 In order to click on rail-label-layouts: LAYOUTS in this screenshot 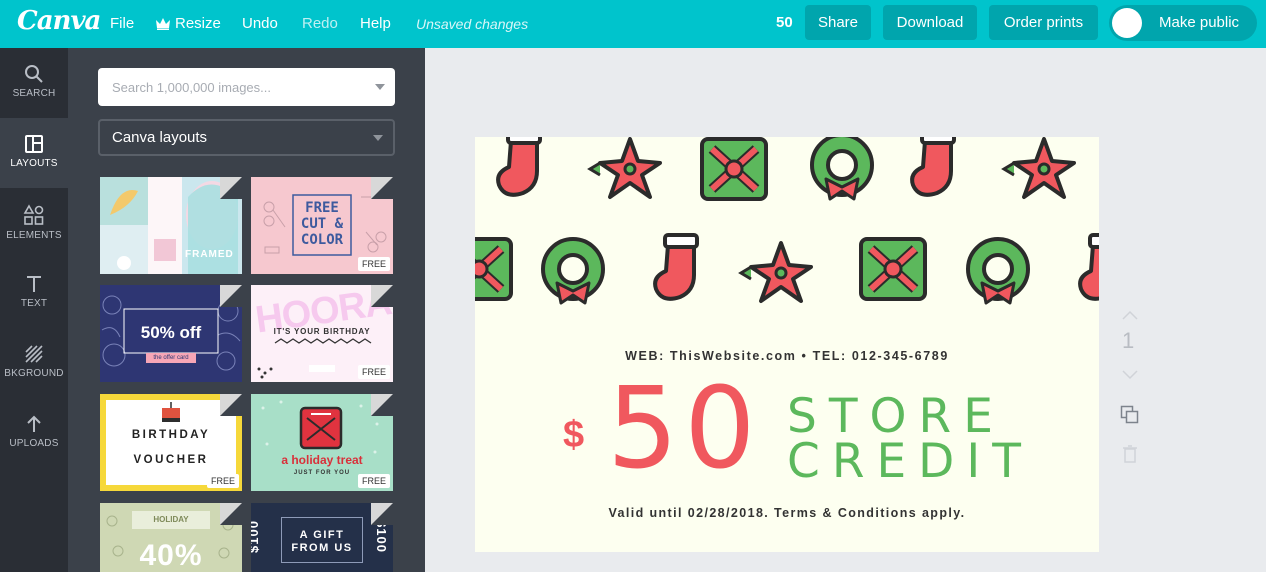, I will do `click(34, 163)`.